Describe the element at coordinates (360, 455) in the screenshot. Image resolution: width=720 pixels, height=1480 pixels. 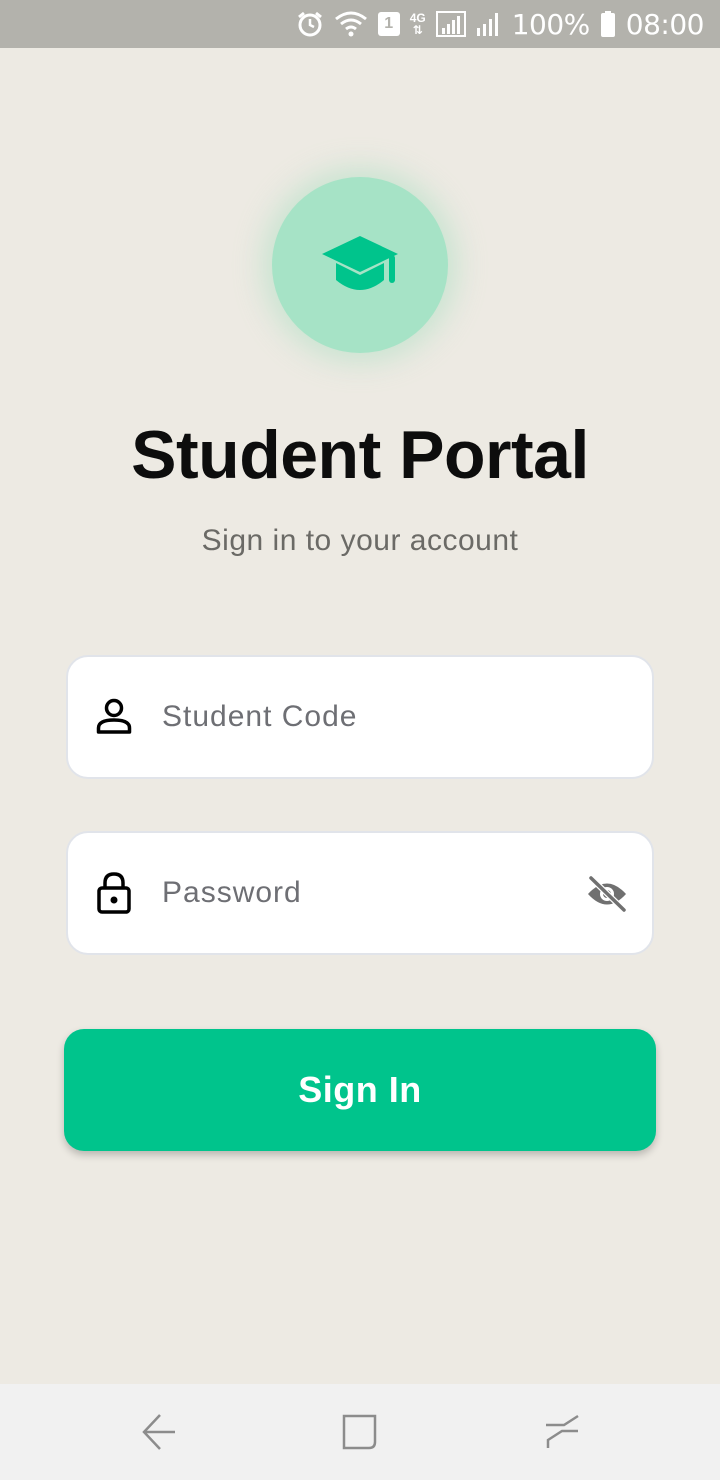
I see `page-title: Student Portal` at that location.